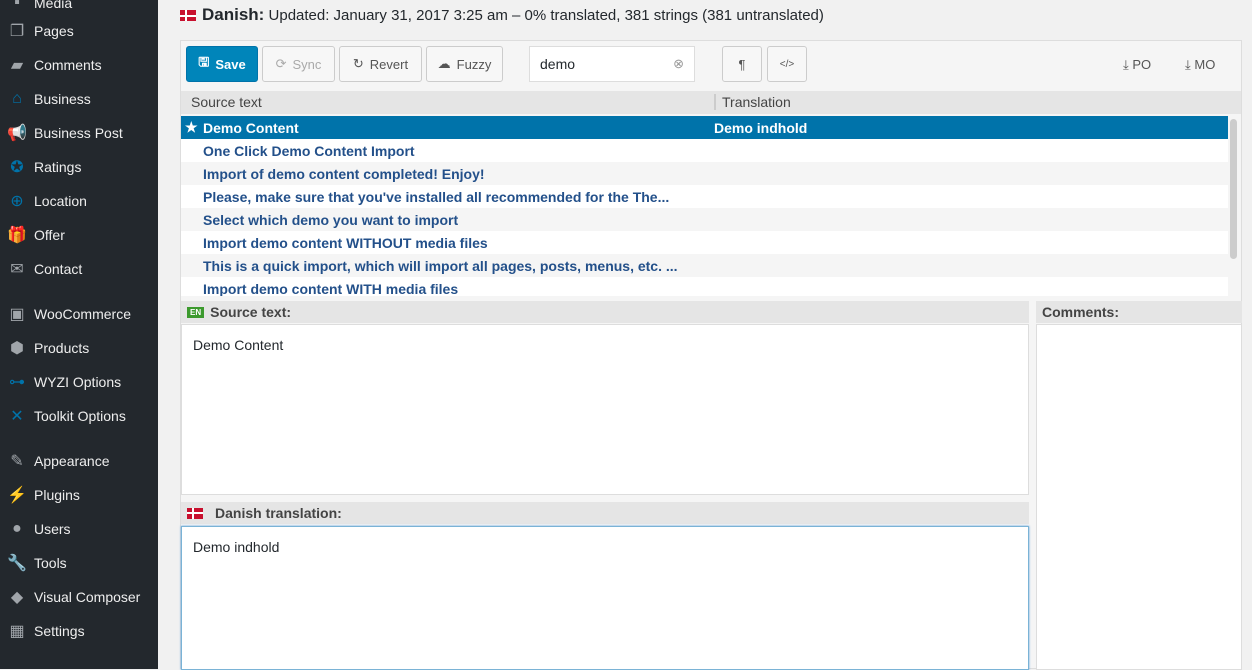 The height and width of the screenshot is (670, 1252). What do you see at coordinates (79, 495) in the screenshot?
I see `sidebar-item-plugins: ⚡ Plugins` at bounding box center [79, 495].